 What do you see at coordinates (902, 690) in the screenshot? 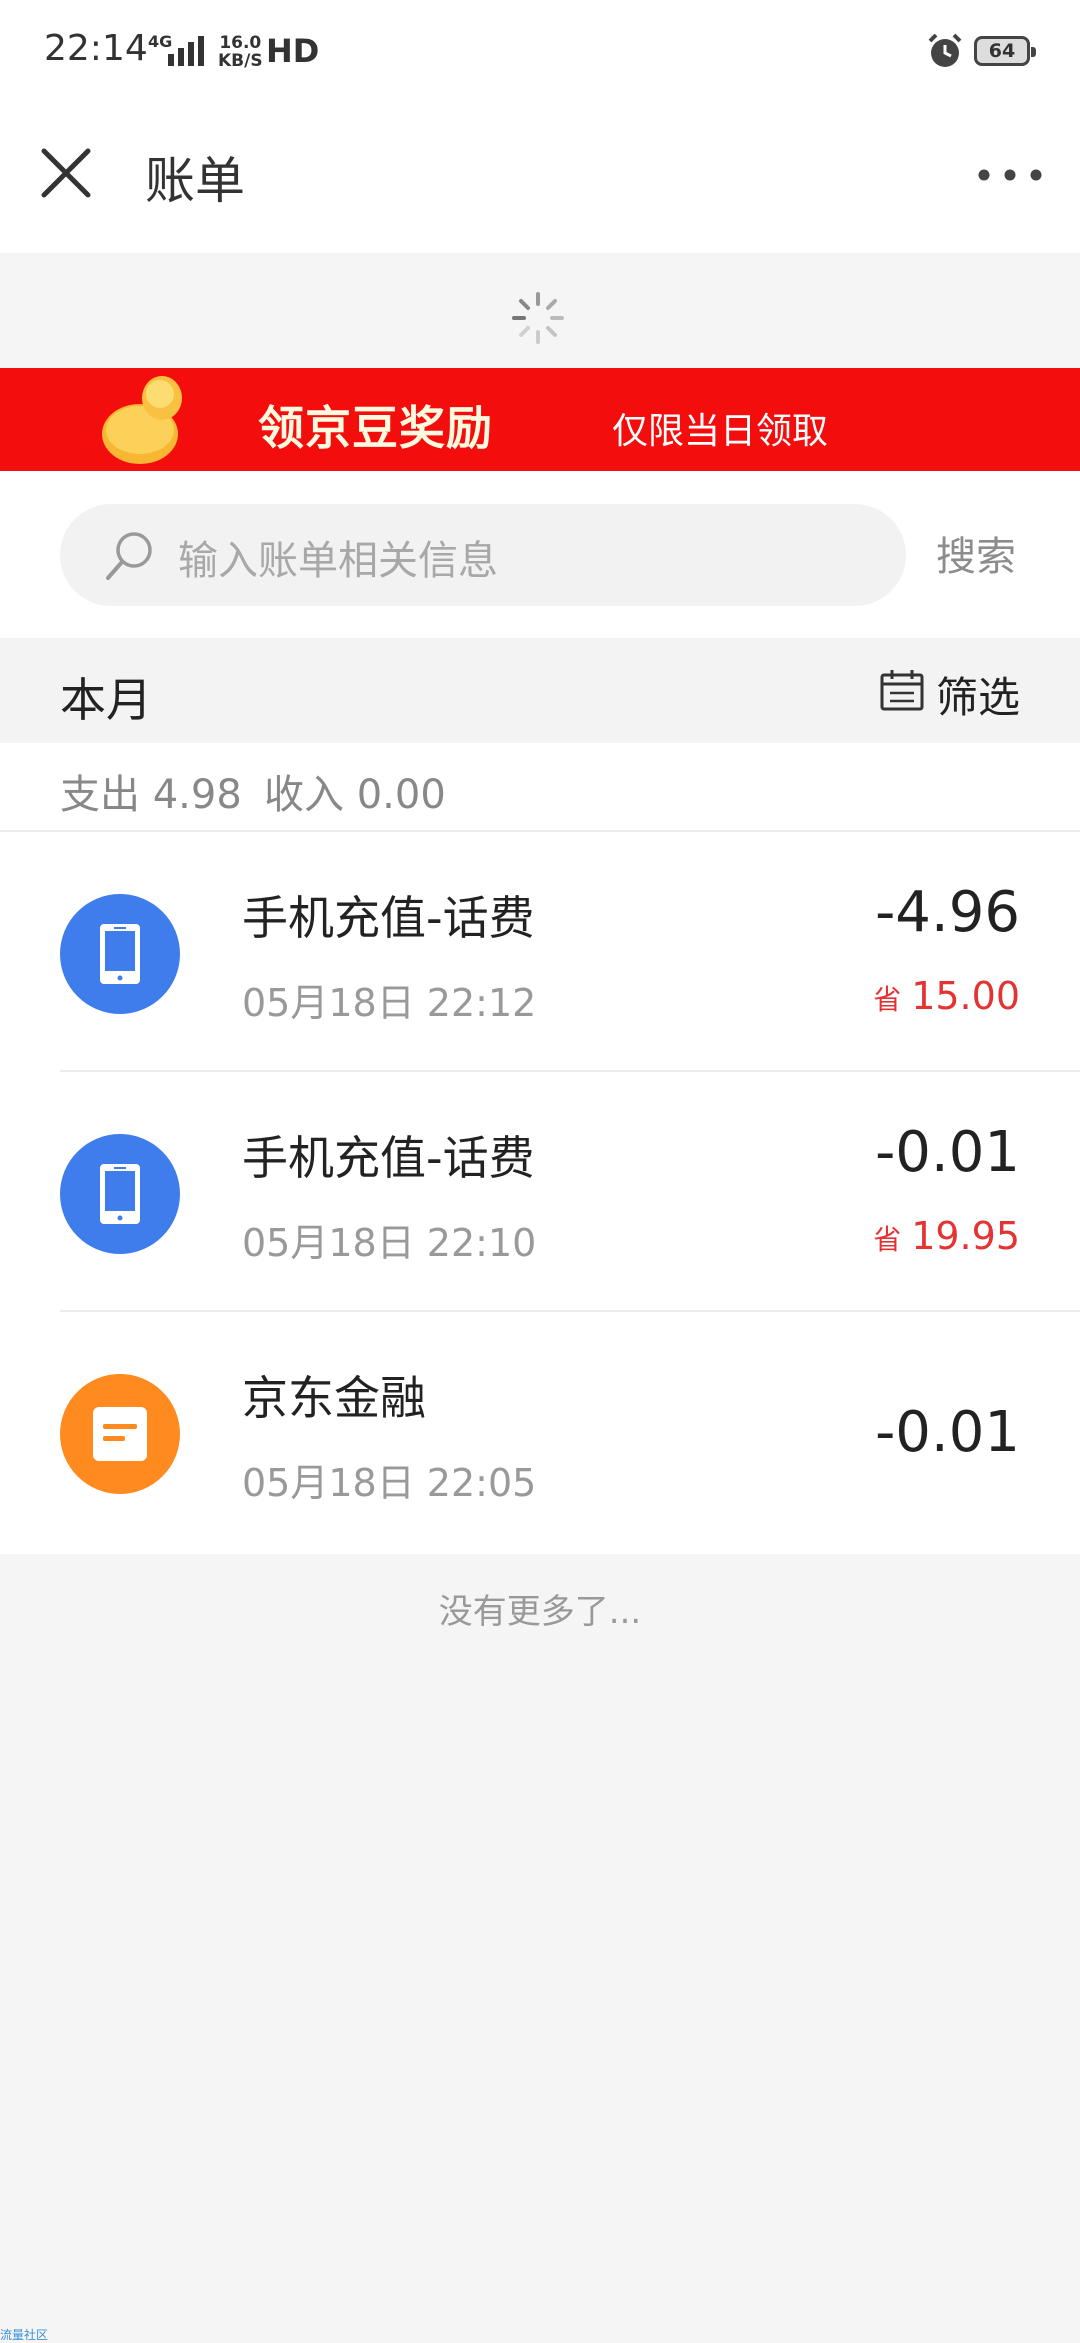
I see `calendar-filter-icon` at bounding box center [902, 690].